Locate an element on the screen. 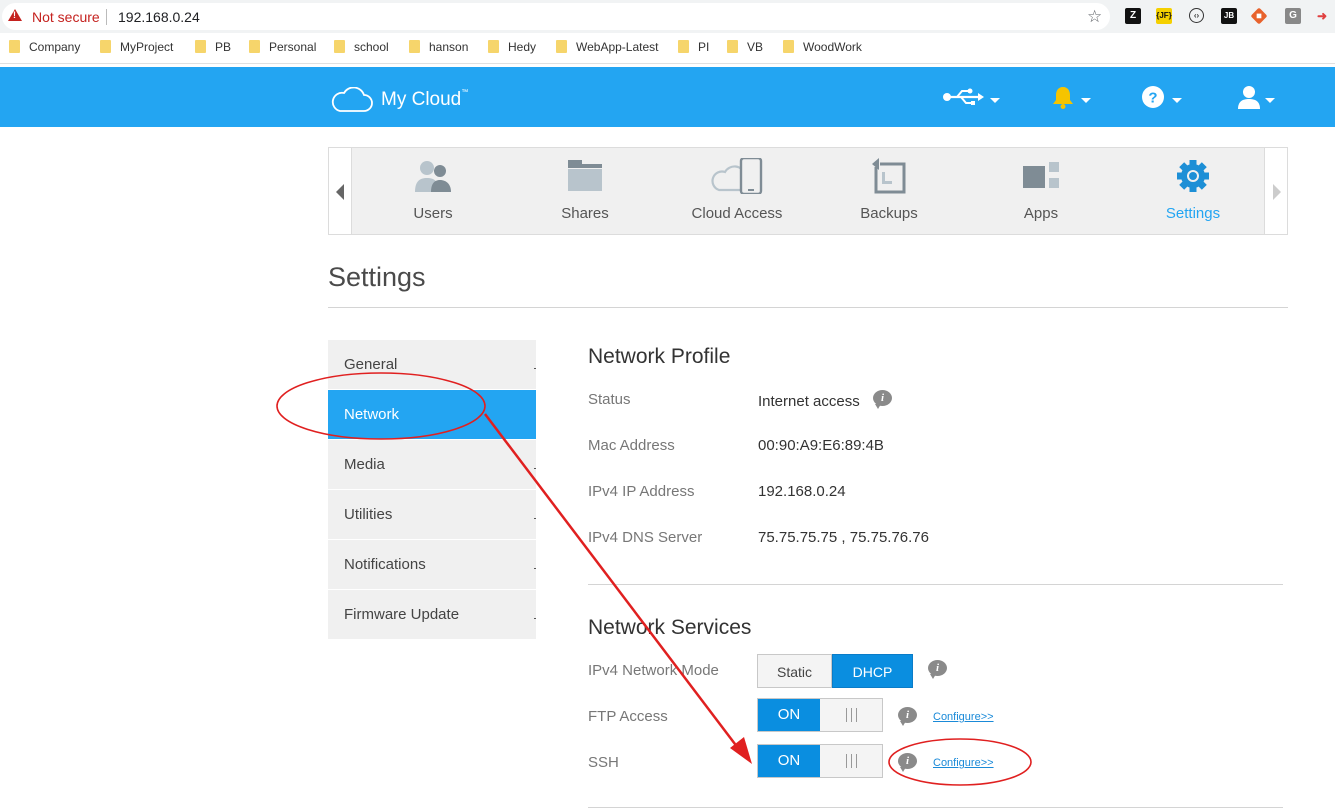  nav-item-backups: Backups is located at coordinates (889, 191).